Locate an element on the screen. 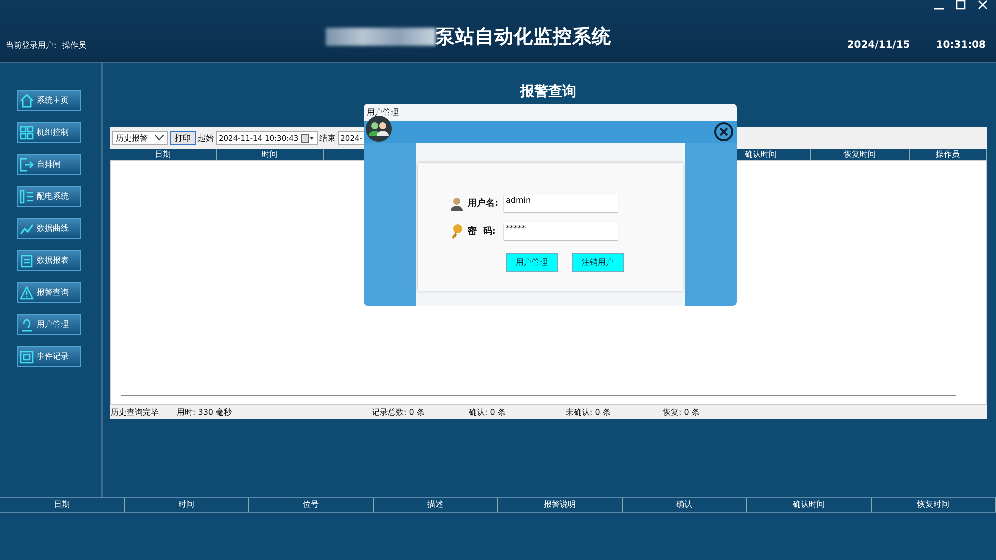 The width and height of the screenshot is (996, 560). column-header: 时间 is located at coordinates (186, 505).